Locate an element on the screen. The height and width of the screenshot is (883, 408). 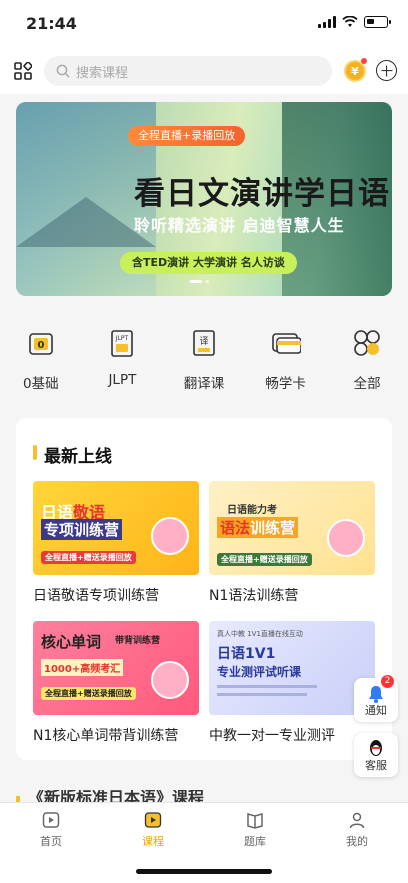
course-thumbnail: 核心单词 带背训练营 1000+高频考汇 全程直播+赠送录播回放 is located at coordinates (116, 668).